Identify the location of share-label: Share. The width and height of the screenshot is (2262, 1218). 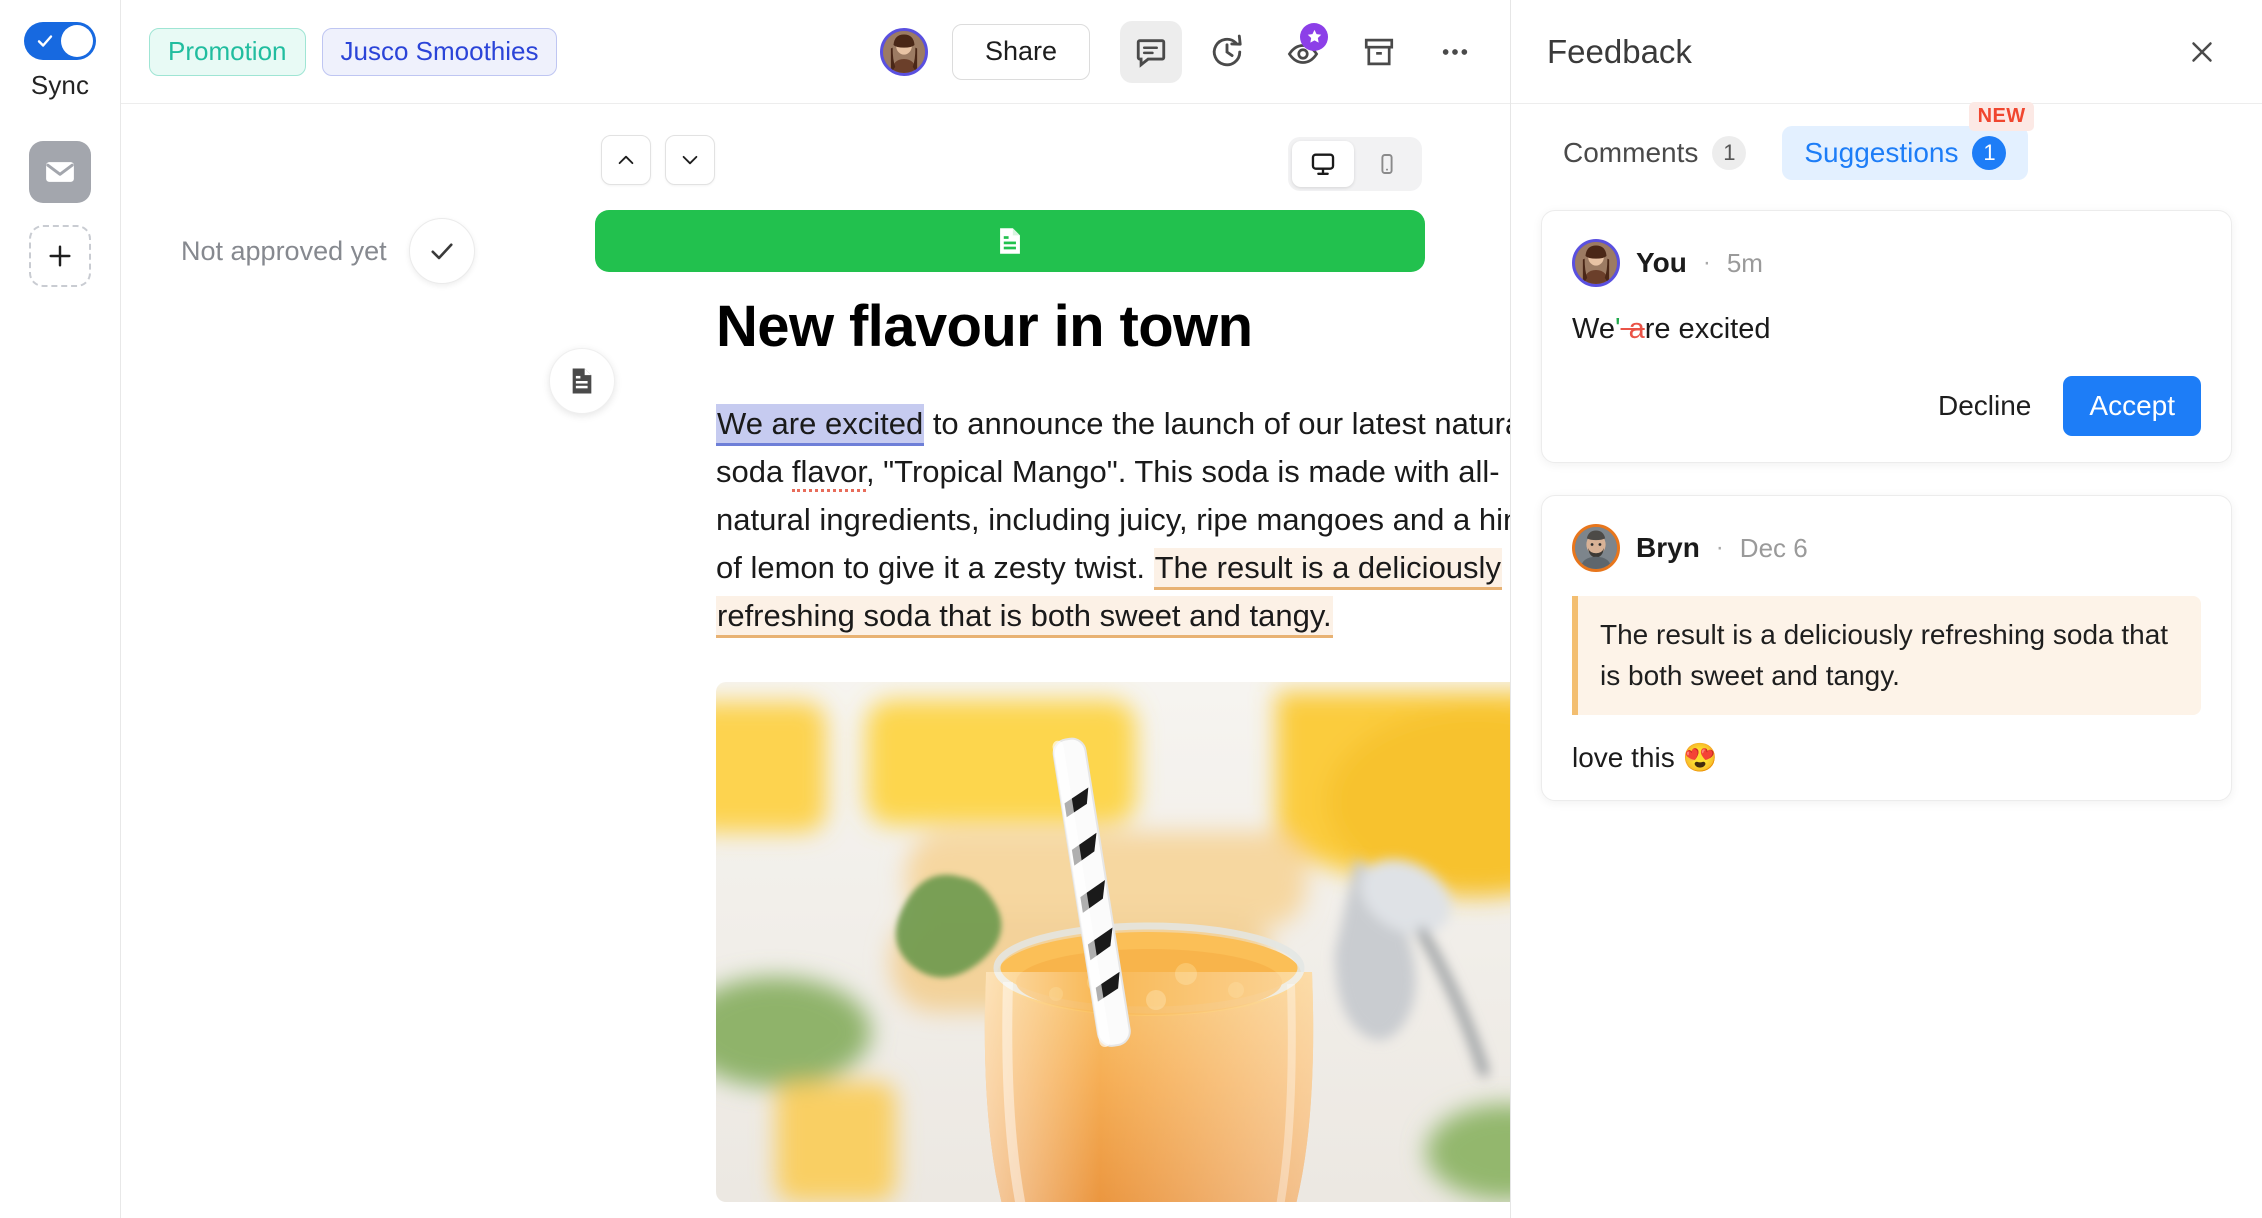
(1020, 51).